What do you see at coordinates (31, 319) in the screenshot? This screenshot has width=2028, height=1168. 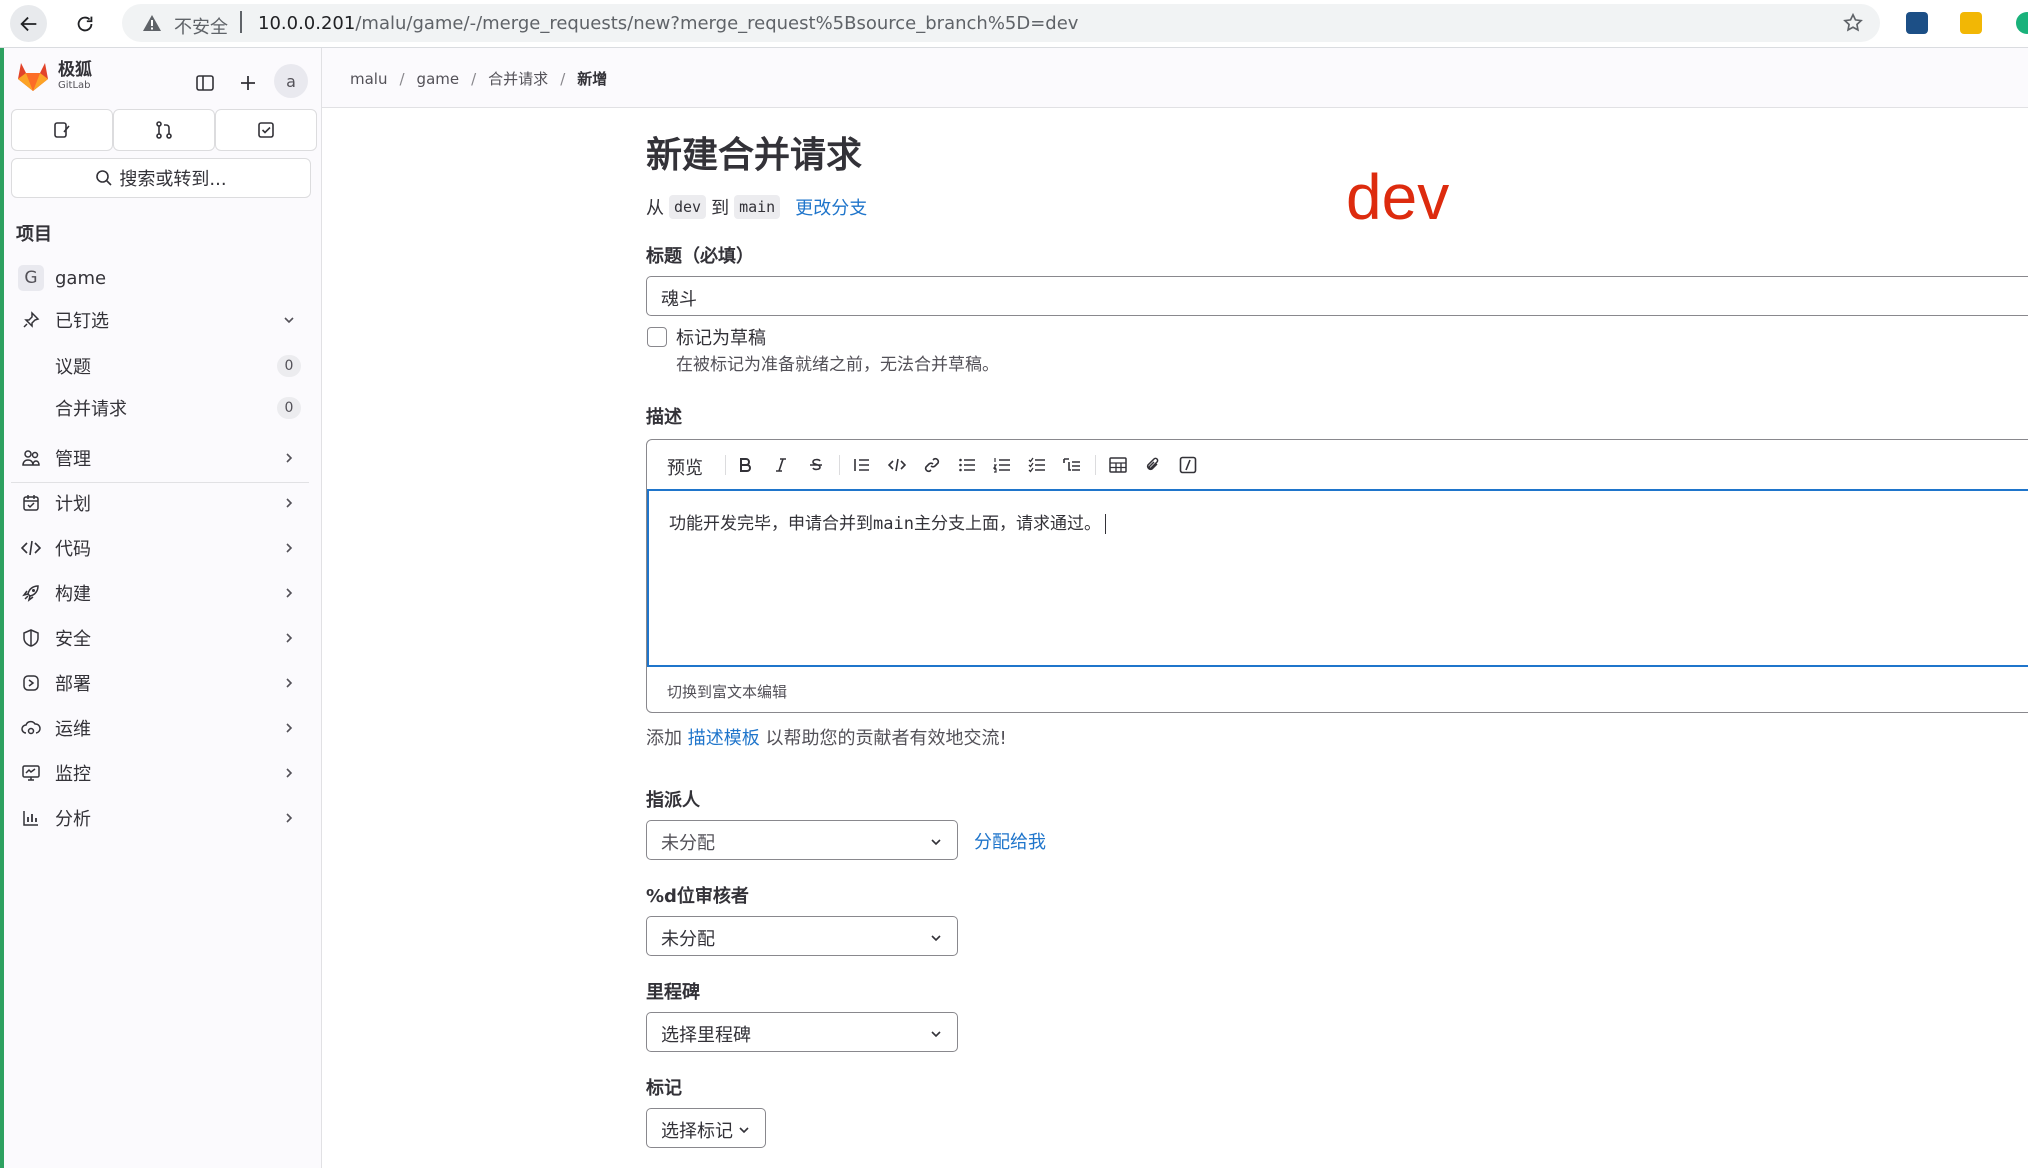 I see `pin-icon` at bounding box center [31, 319].